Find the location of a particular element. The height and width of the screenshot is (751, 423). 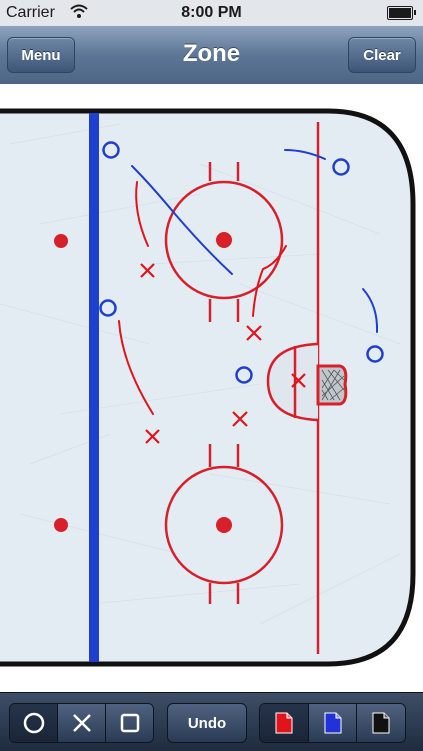

circle-tool-button is located at coordinates (34, 723).